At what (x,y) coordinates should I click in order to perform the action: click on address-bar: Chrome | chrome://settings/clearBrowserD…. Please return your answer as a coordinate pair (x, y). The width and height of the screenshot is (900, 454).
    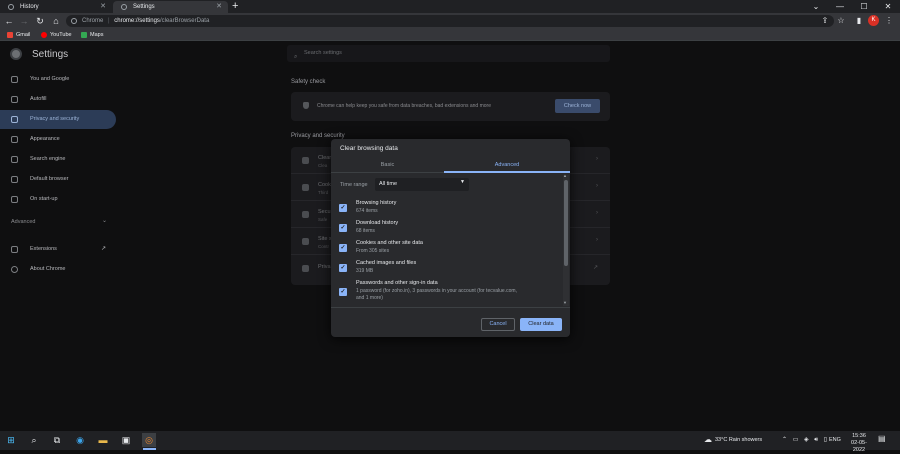
    Looking at the image, I should click on (450, 21).